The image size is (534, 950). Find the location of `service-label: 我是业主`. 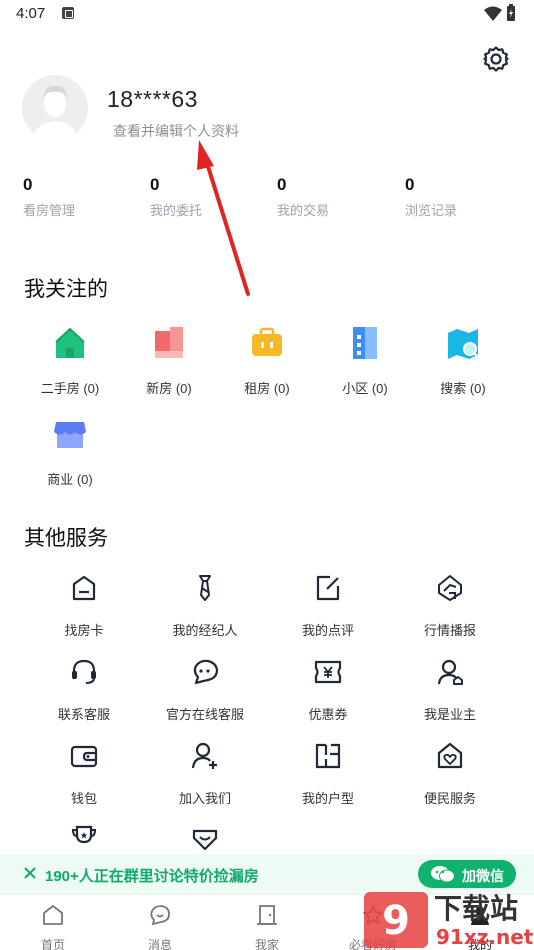

service-label: 我是业主 is located at coordinates (449, 714).